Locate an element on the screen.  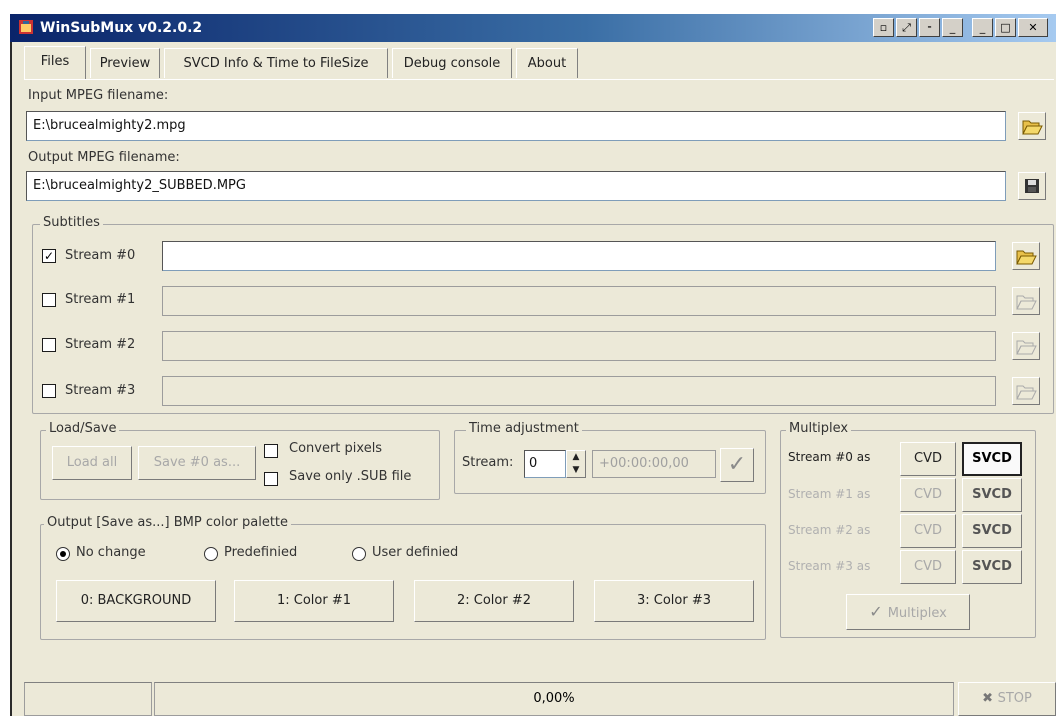
open-input-button is located at coordinates (1032, 126).